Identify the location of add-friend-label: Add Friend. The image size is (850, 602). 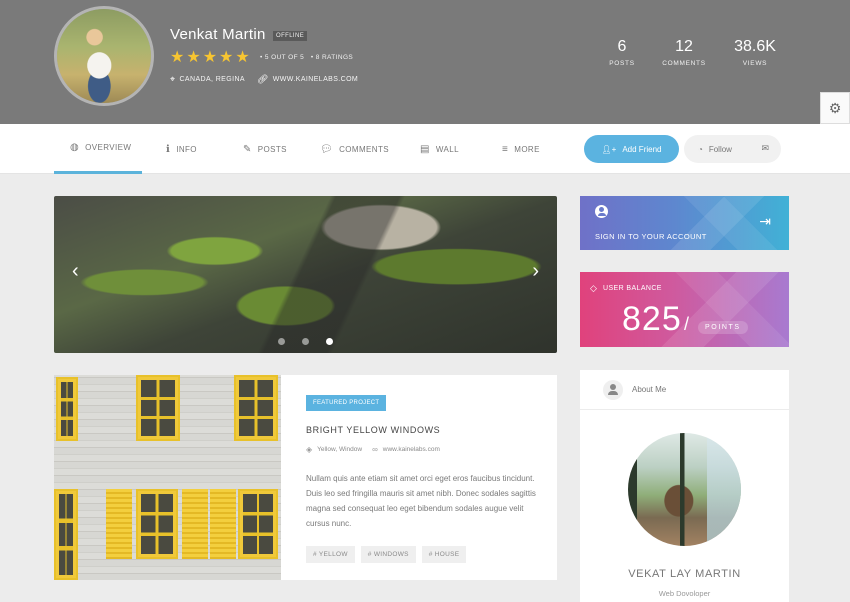
(642, 149).